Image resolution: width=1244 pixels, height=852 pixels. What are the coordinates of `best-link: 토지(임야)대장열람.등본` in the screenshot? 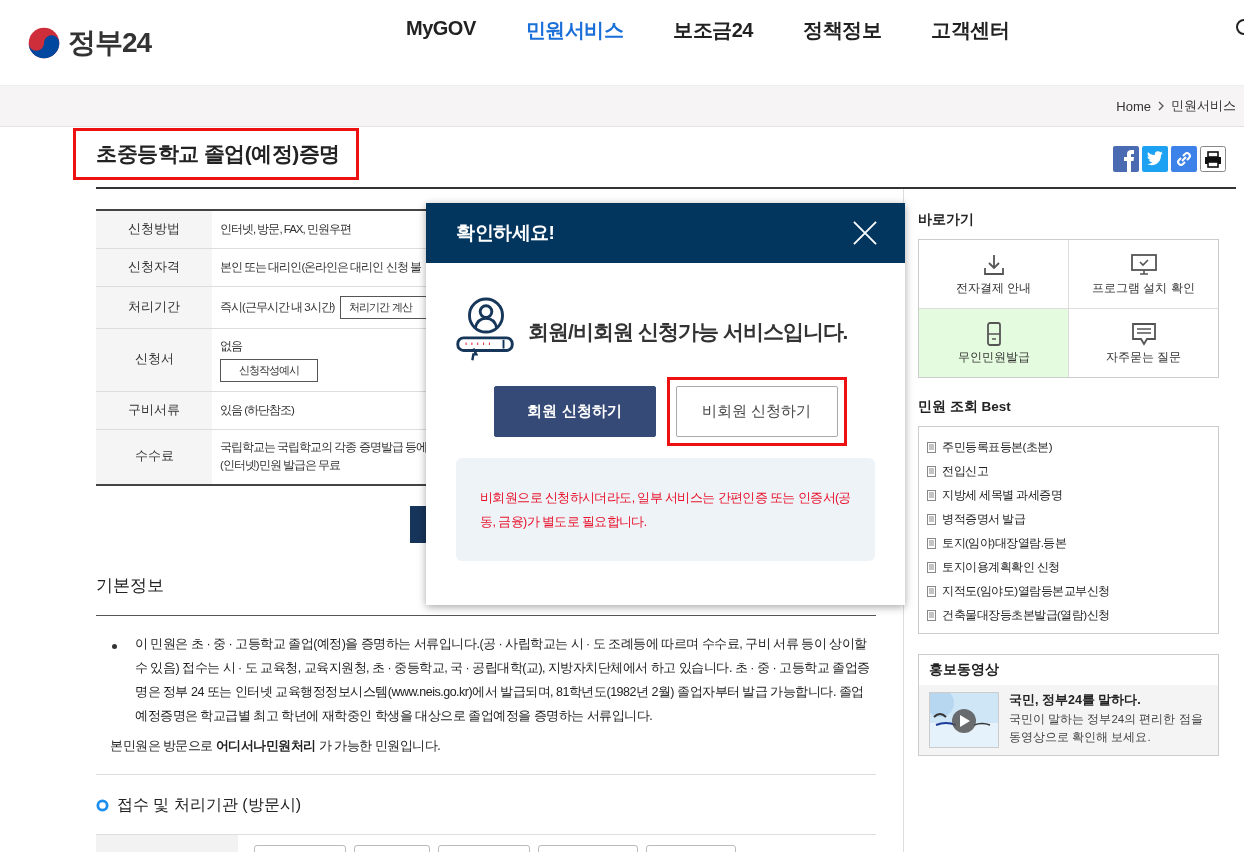 It's located at (1004, 543).